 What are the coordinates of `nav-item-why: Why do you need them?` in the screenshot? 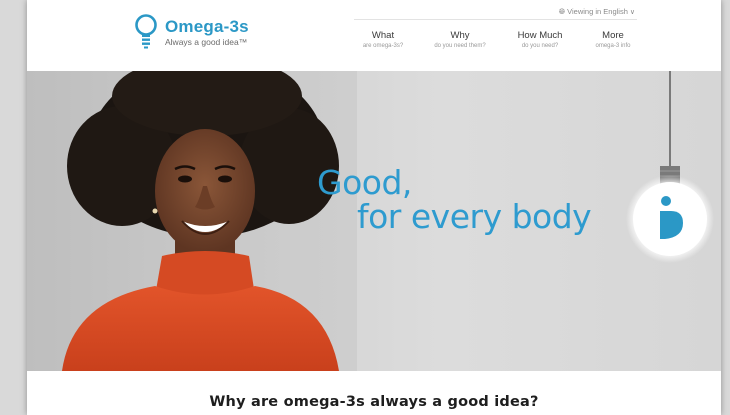 It's located at (460, 40).